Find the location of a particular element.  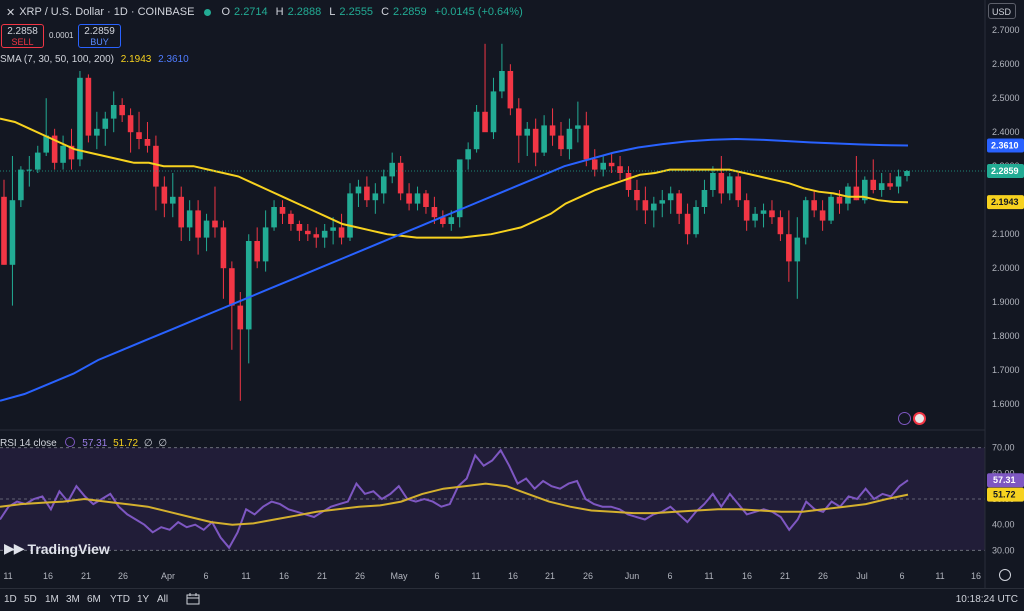

price-tick-label: 2.5000 is located at coordinates (1006, 98).